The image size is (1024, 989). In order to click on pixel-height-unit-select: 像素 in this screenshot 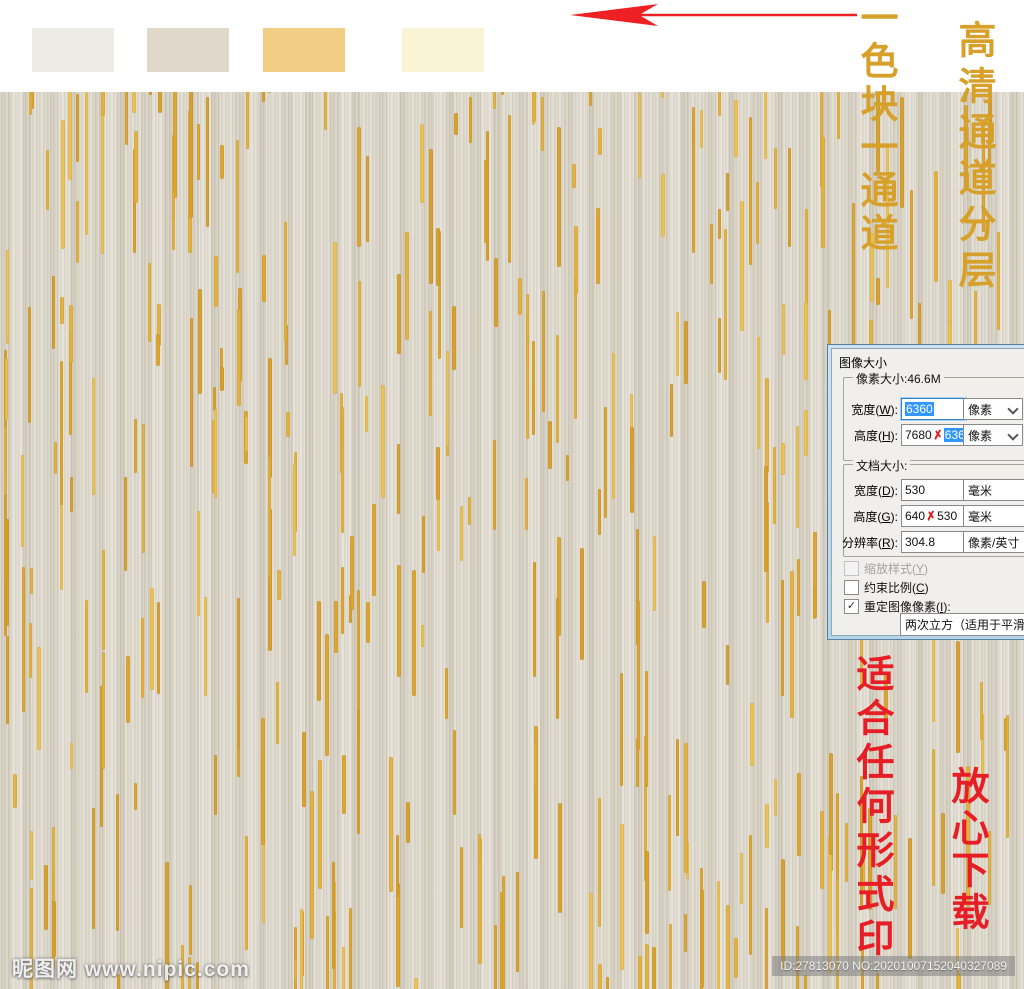, I will do `click(993, 435)`.